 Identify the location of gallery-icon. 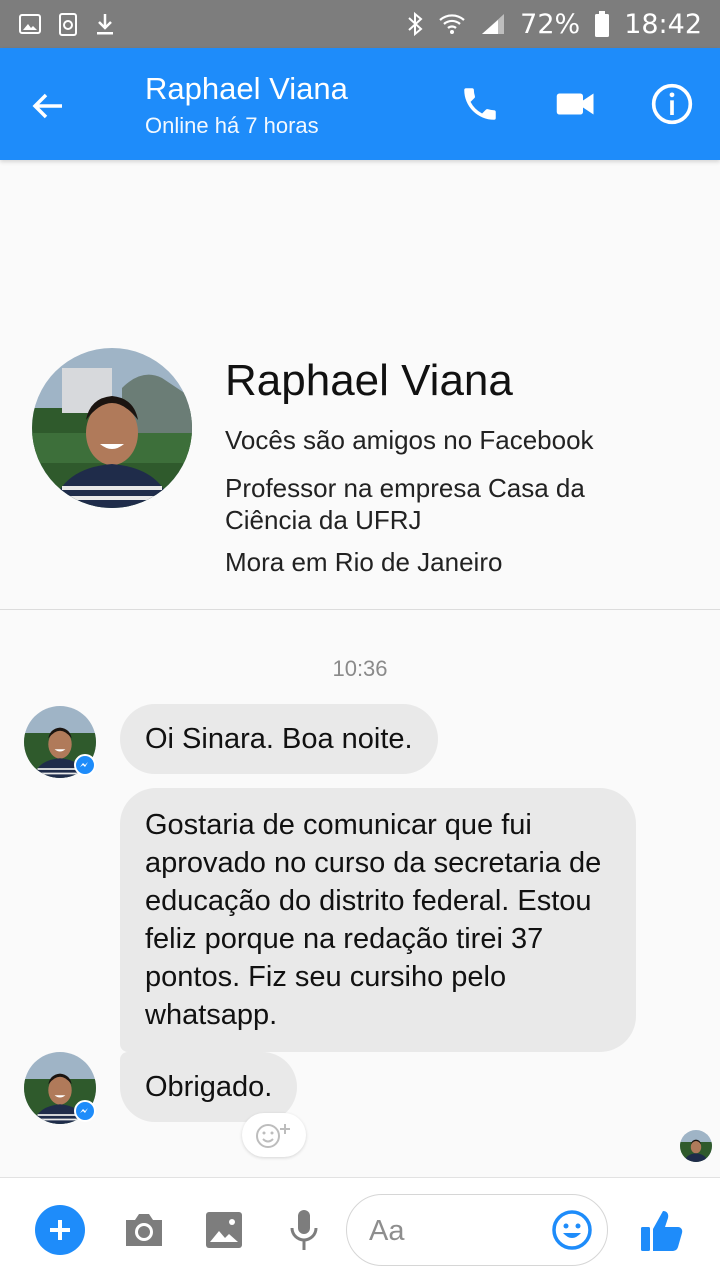
(30, 24).